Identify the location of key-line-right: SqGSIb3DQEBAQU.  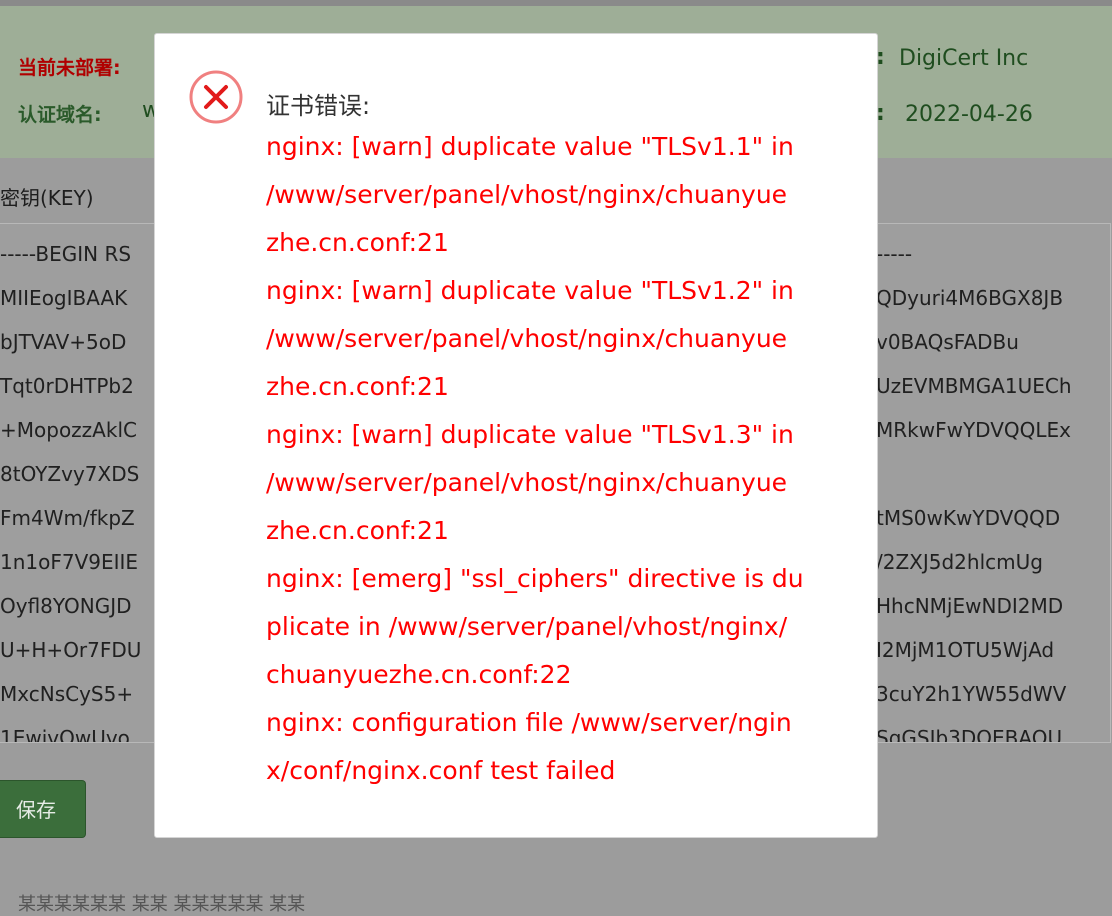
(969, 734).